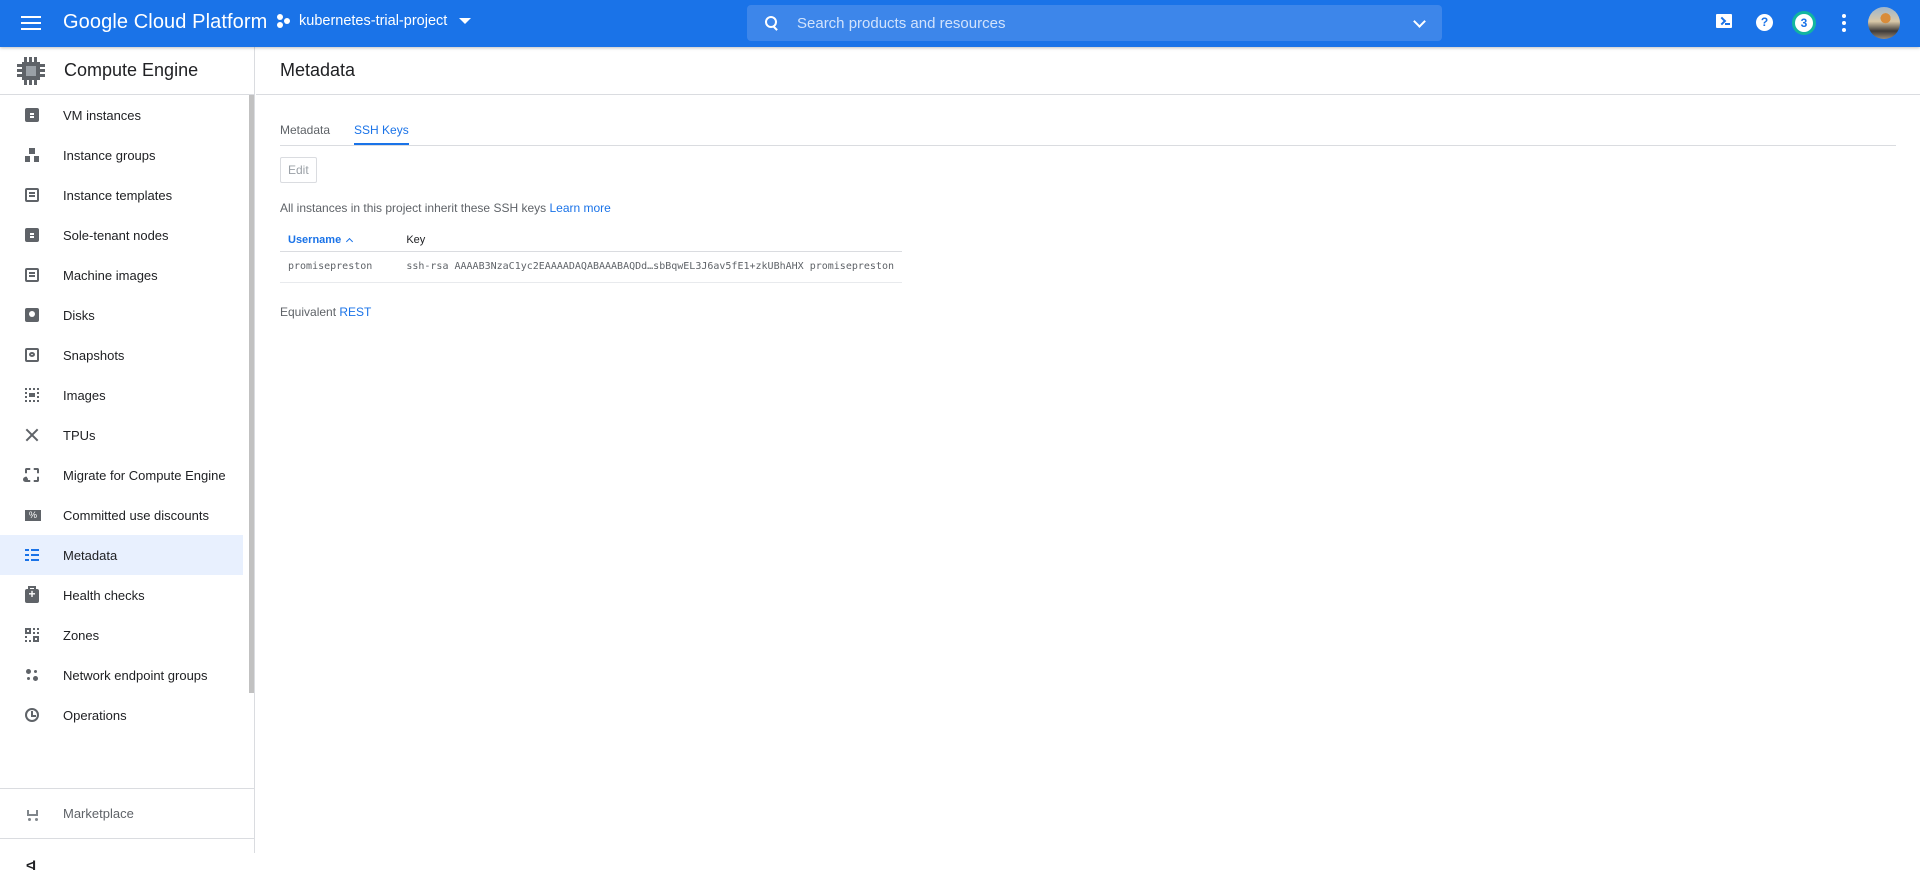 This screenshot has width=1920, height=891. Describe the element at coordinates (131, 70) in the screenshot. I see `sidebar-title: Compute Engine` at that location.